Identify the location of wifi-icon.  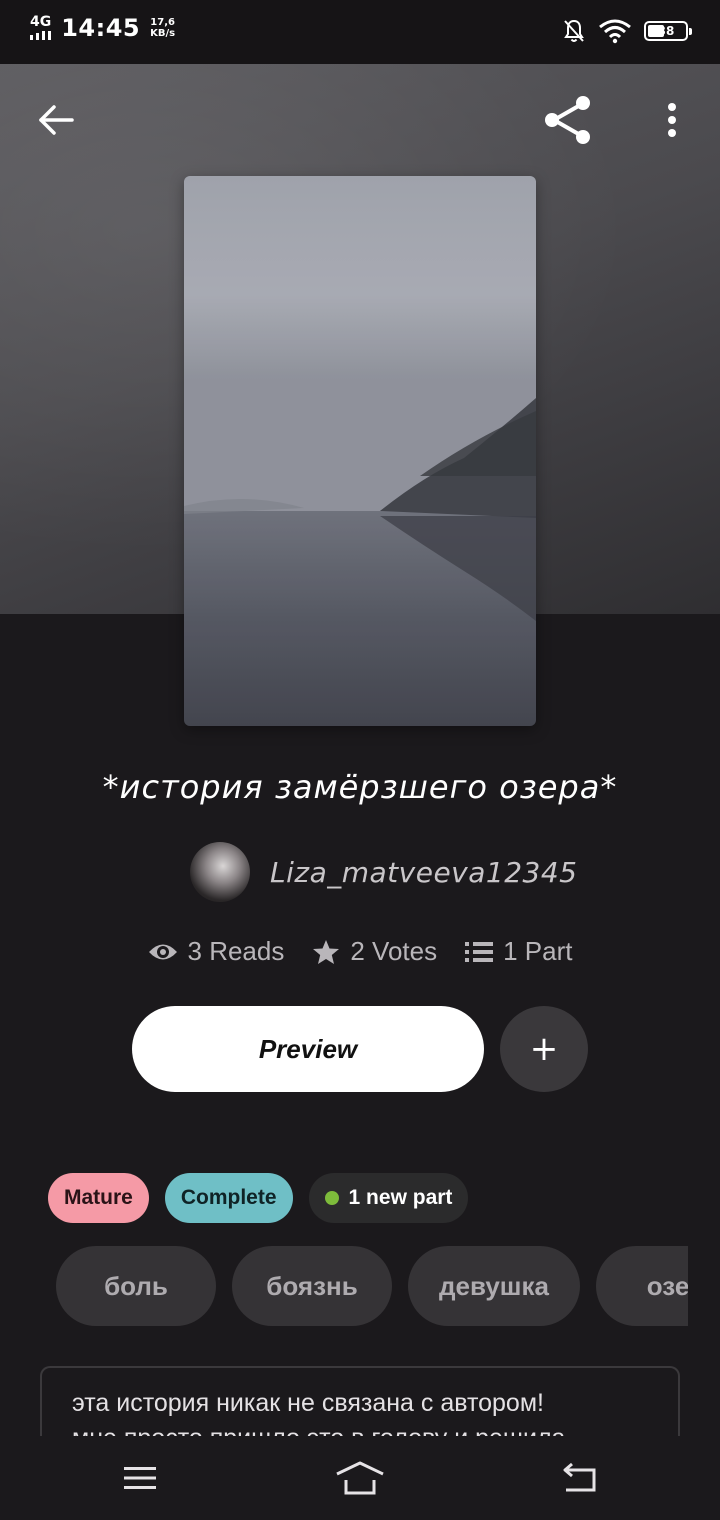
(615, 31).